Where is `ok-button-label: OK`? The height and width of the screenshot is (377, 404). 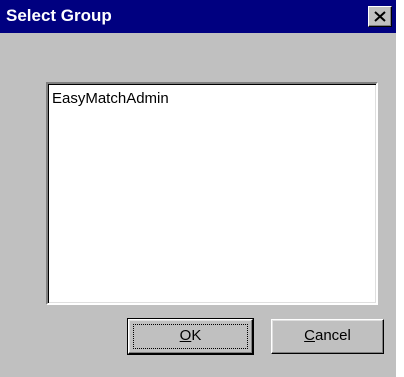 ok-button-label: OK is located at coordinates (191, 335).